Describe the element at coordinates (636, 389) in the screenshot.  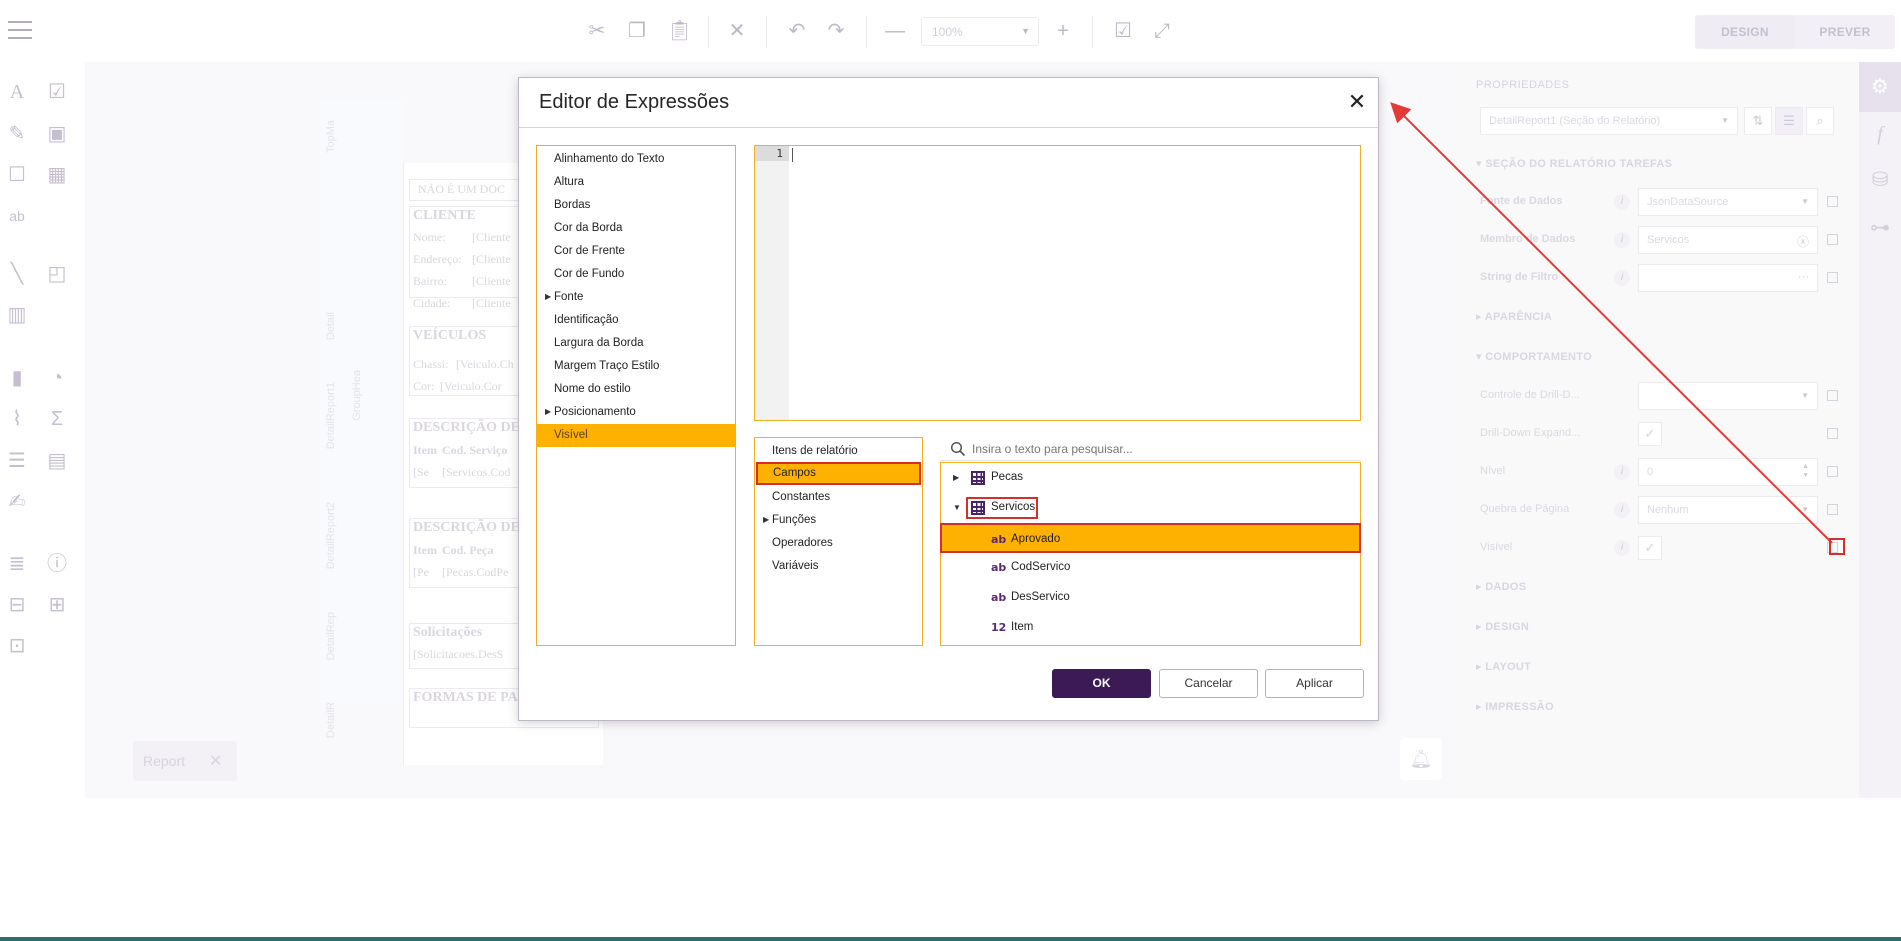
I see `property-item: Nome do estilo` at that location.